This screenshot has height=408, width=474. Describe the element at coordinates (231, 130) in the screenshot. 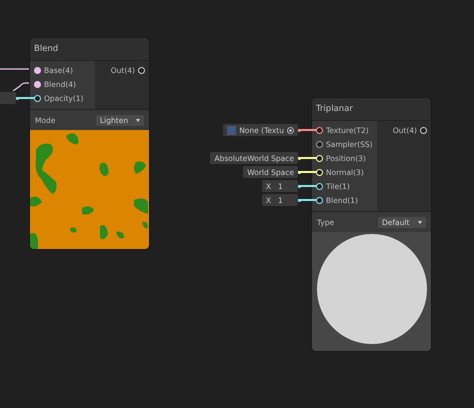

I see `texture-icon` at that location.